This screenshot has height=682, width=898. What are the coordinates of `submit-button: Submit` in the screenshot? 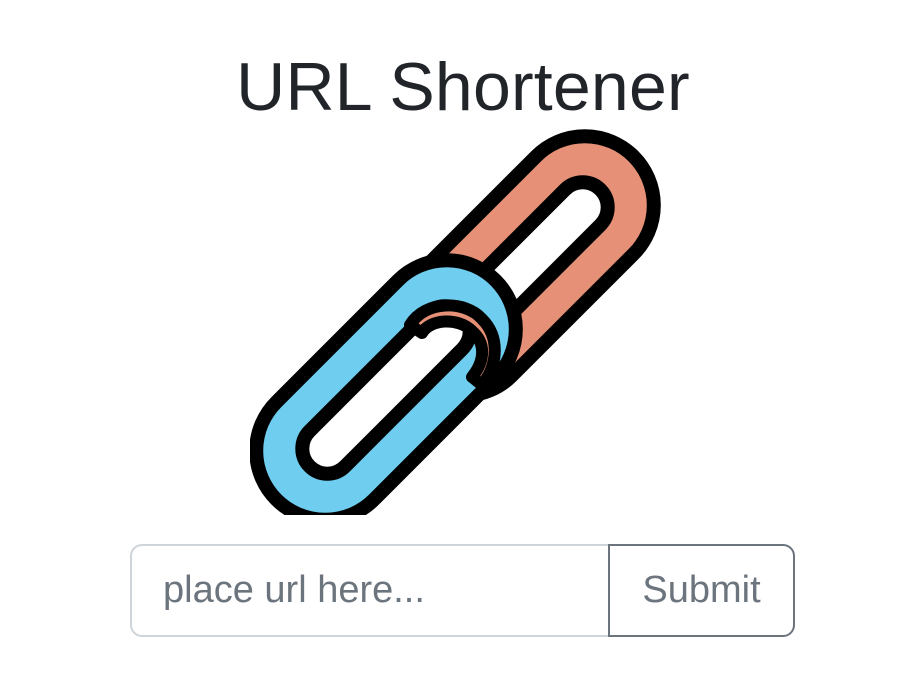 It's located at (701, 590).